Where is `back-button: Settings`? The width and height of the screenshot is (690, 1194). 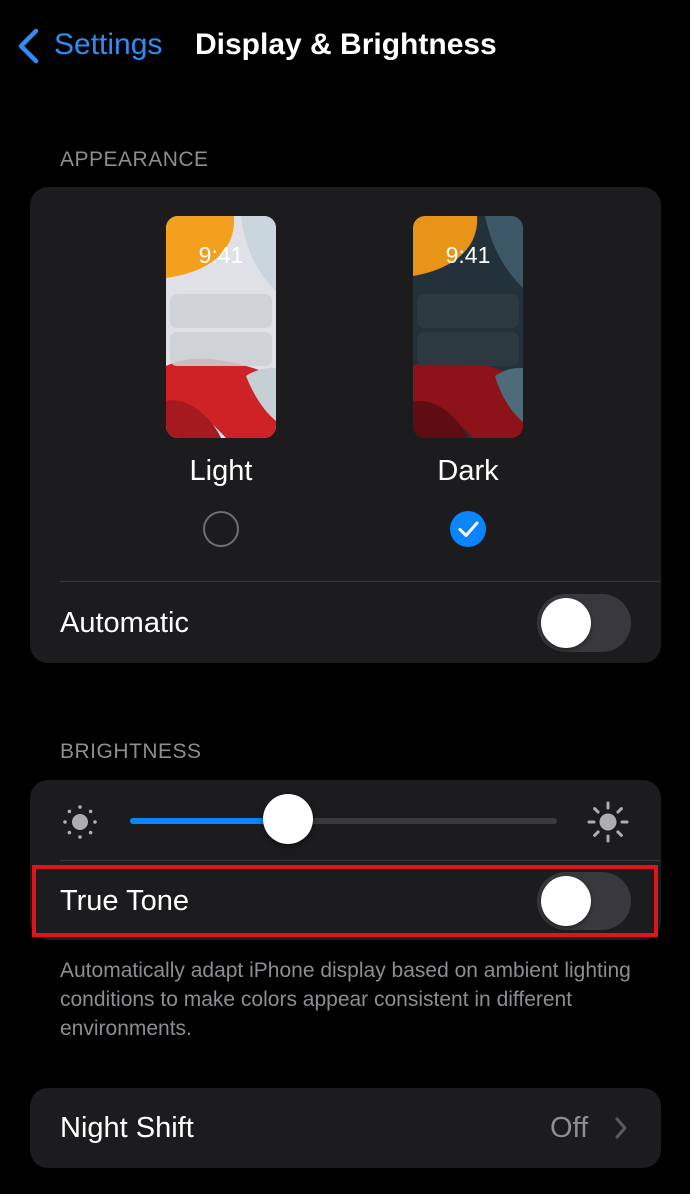 back-button: Settings is located at coordinates (108, 45).